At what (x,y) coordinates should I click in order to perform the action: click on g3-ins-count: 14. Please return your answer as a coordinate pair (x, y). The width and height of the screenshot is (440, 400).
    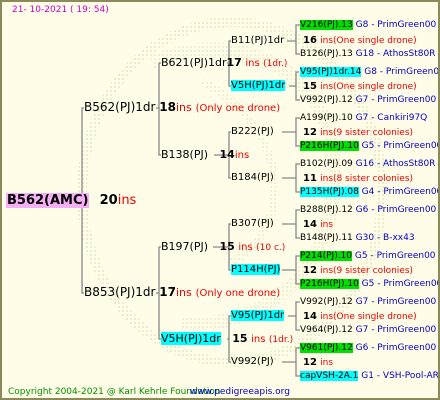
    Looking at the image, I should click on (310, 316).